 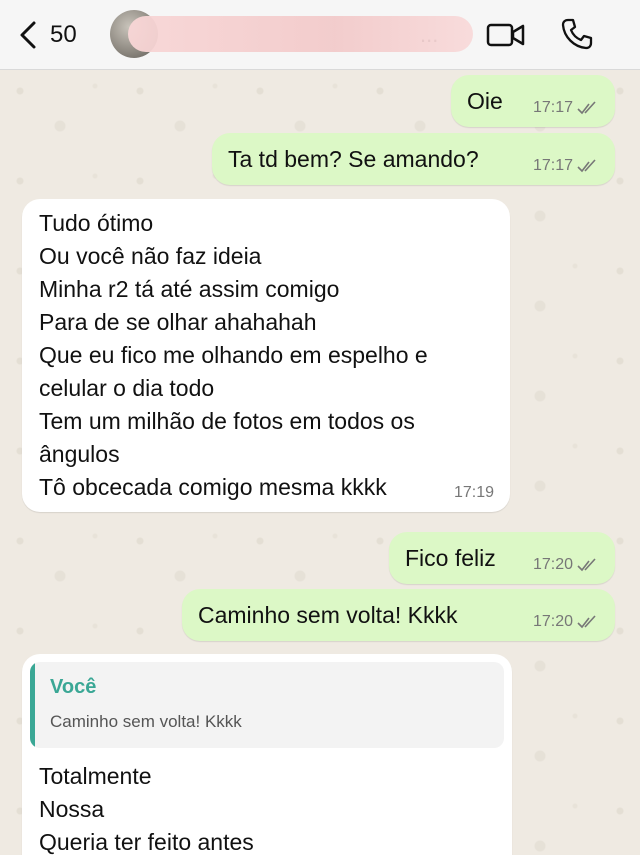 What do you see at coordinates (353, 159) in the screenshot?
I see `message-text: Ta td bem? Se amando?` at bounding box center [353, 159].